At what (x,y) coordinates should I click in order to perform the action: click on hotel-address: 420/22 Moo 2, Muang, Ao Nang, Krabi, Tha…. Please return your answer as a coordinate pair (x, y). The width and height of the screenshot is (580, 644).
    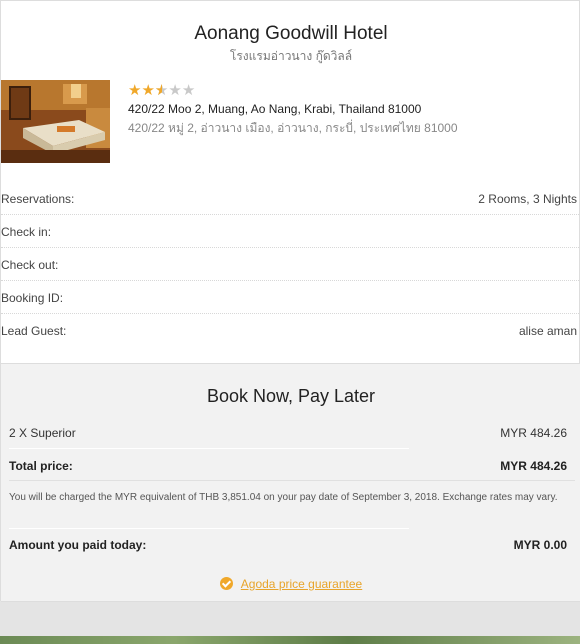
    Looking at the image, I should click on (275, 109).